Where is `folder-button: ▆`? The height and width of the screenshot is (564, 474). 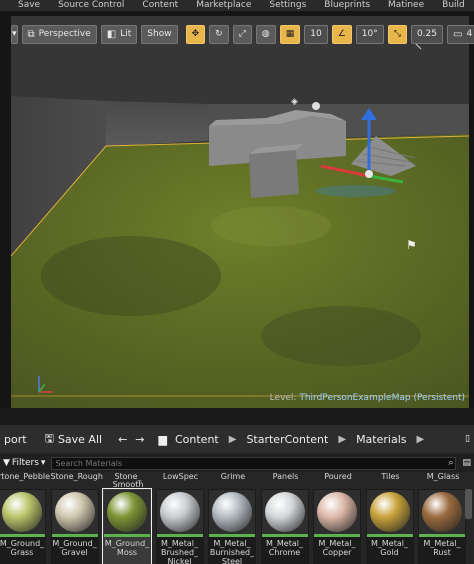 folder-button: ▆ is located at coordinates (163, 439).